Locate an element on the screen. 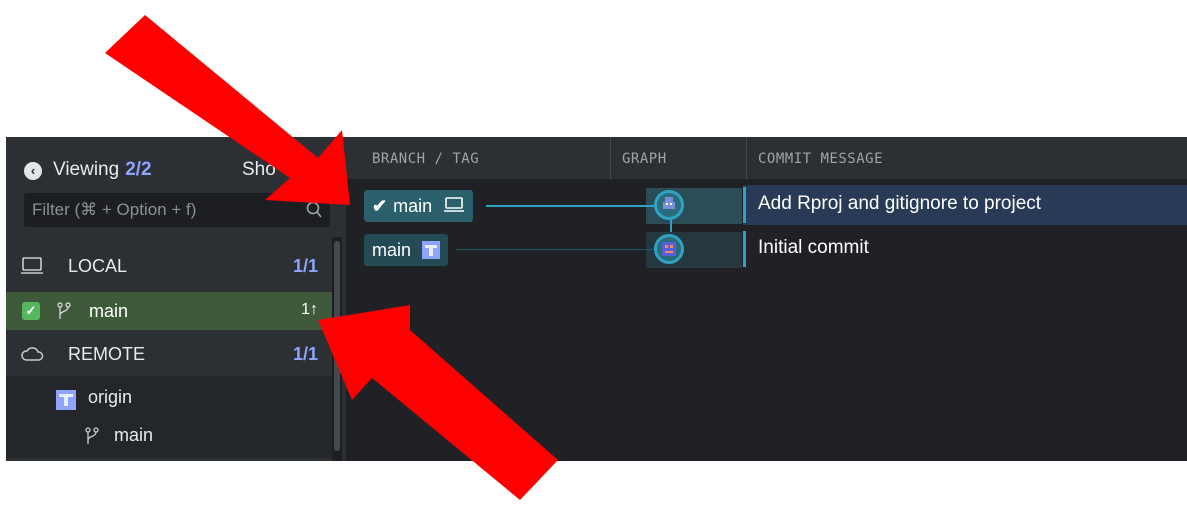  red-arrow-top is located at coordinates (227, 110).